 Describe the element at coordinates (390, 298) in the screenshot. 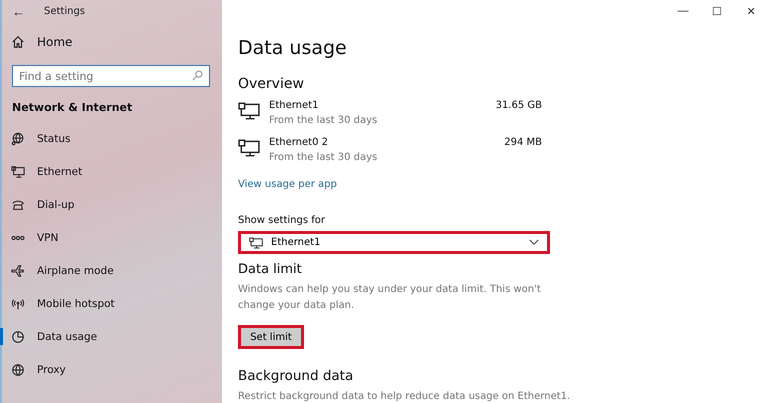

I see `description-text: Windows can help you stay under your data limit. This won't change your data plan.` at that location.